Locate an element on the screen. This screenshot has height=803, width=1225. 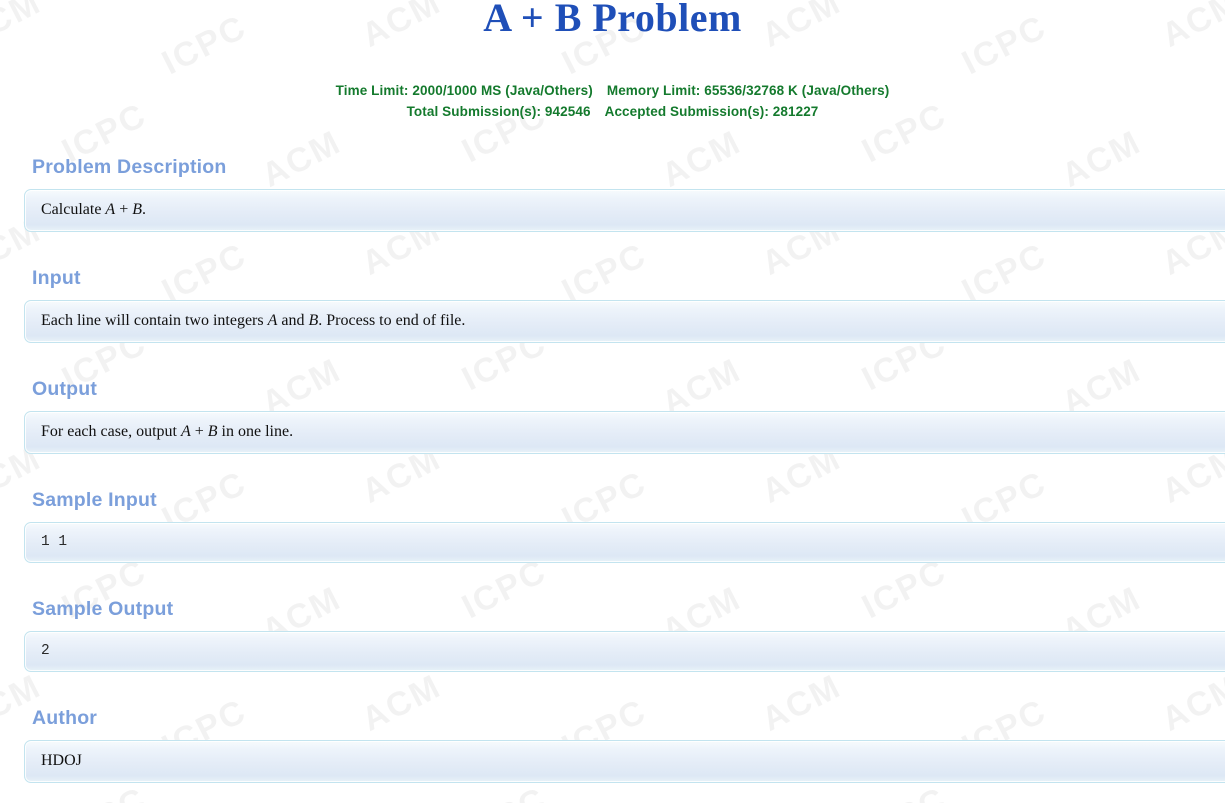
page-title: A + B Problem is located at coordinates (612, 20).